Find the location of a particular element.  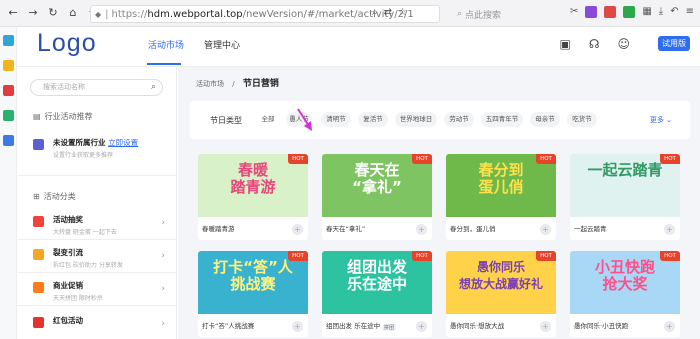

sidebar-item-redpacket: 红包活动 › is located at coordinates (103, 322).